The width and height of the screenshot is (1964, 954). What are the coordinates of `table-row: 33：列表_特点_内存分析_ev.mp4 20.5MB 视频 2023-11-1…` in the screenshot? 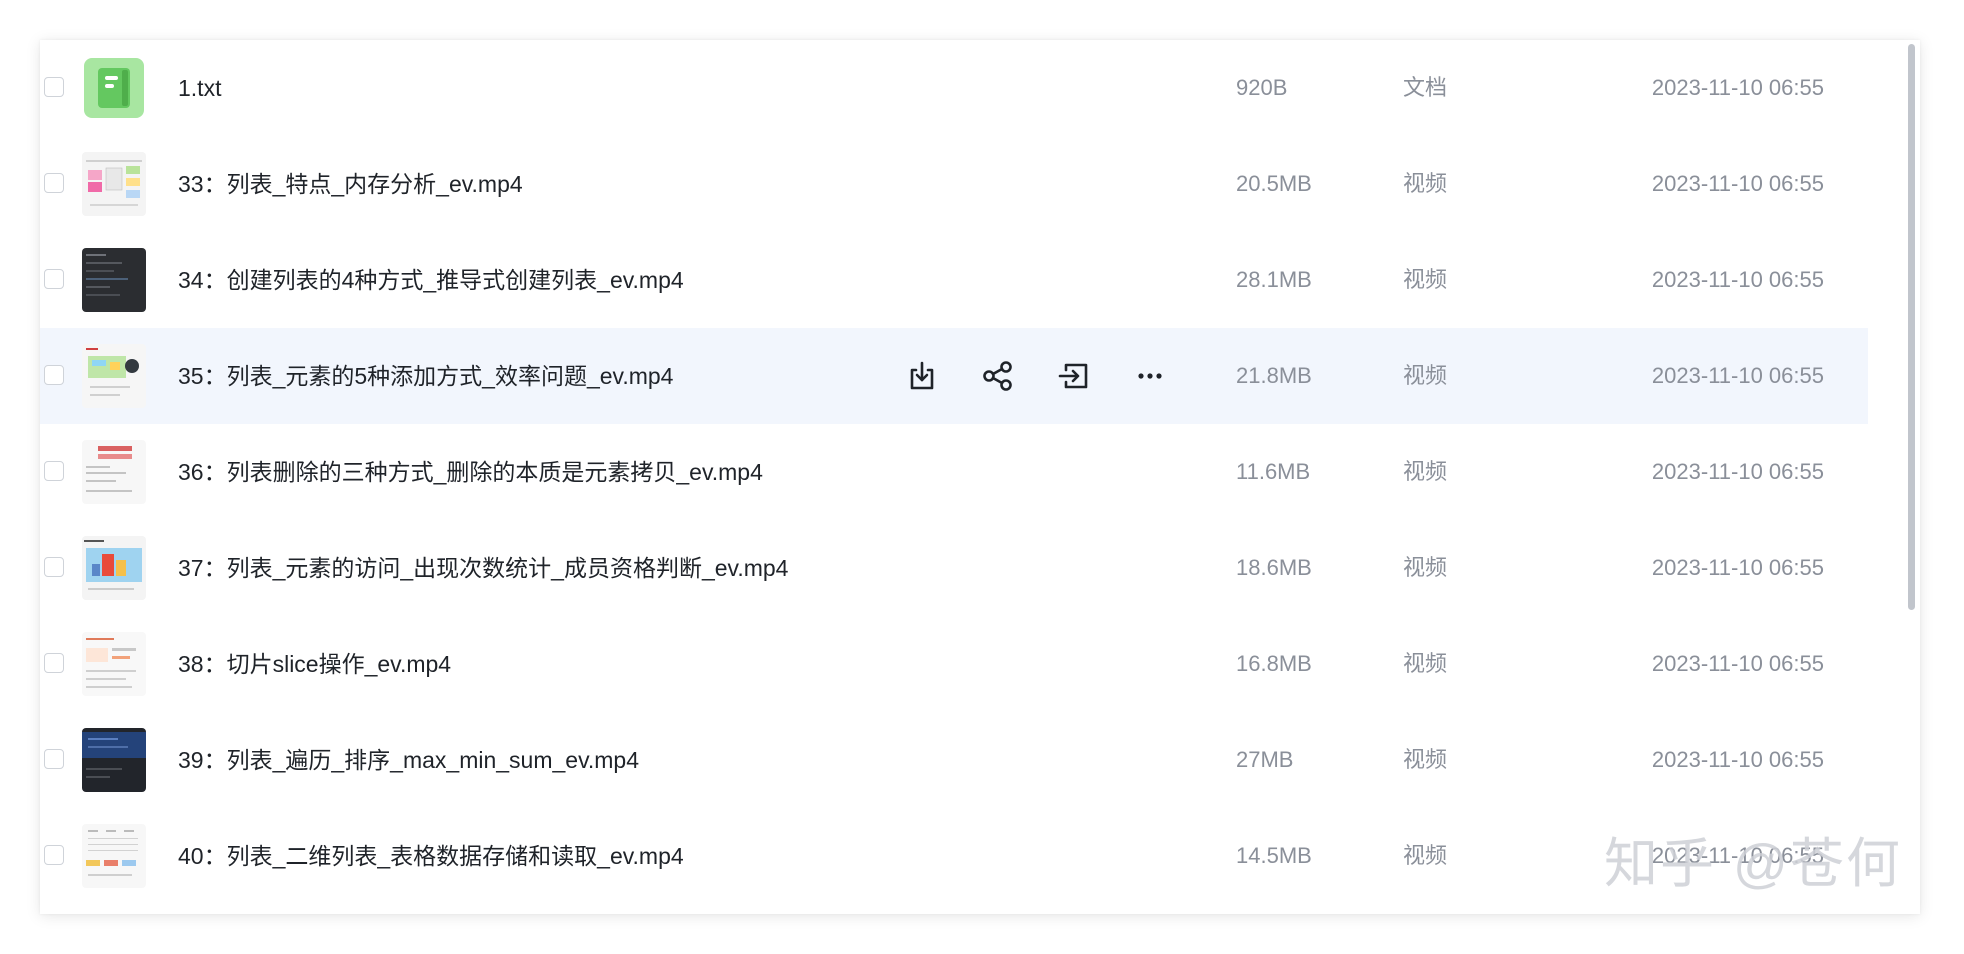 It's located at (954, 184).